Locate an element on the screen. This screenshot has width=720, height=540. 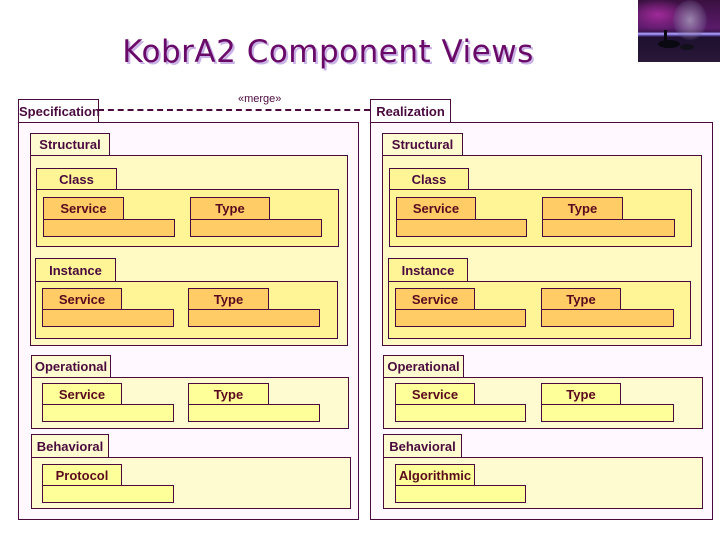
realization-label: Realization is located at coordinates (410, 111).